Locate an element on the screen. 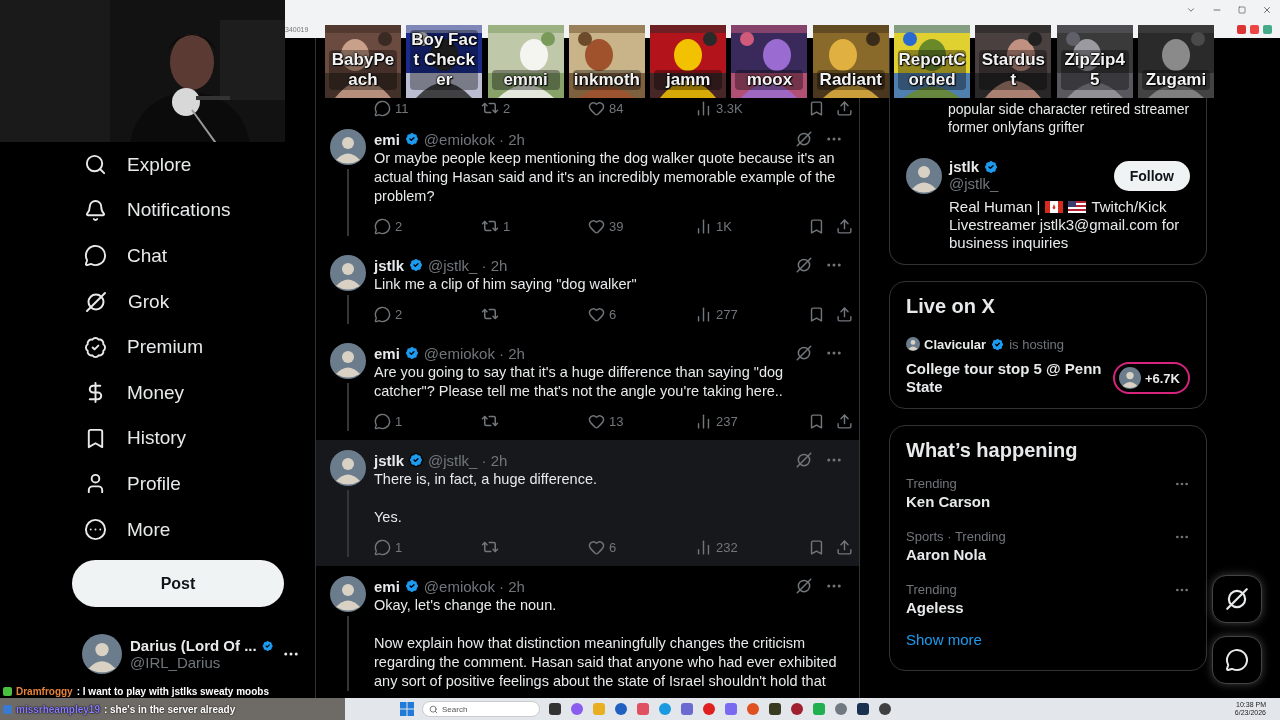 This screenshot has width=1280, height=720. nav-item: More is located at coordinates (127, 529).